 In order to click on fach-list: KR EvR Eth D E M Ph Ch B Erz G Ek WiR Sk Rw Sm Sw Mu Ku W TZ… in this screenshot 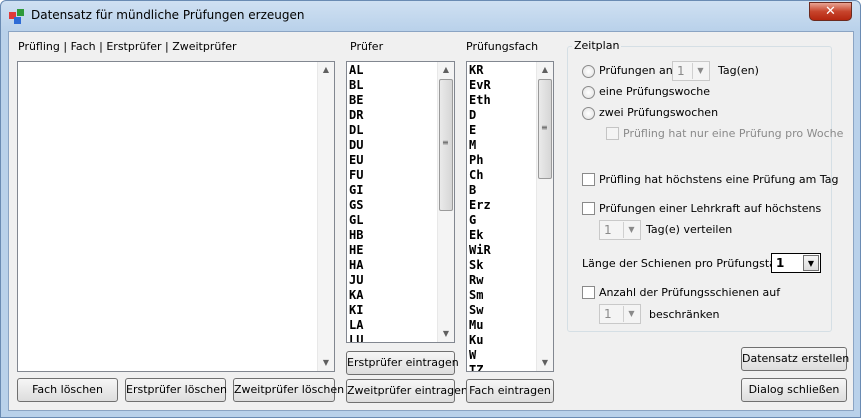, I will do `click(510, 216)`.